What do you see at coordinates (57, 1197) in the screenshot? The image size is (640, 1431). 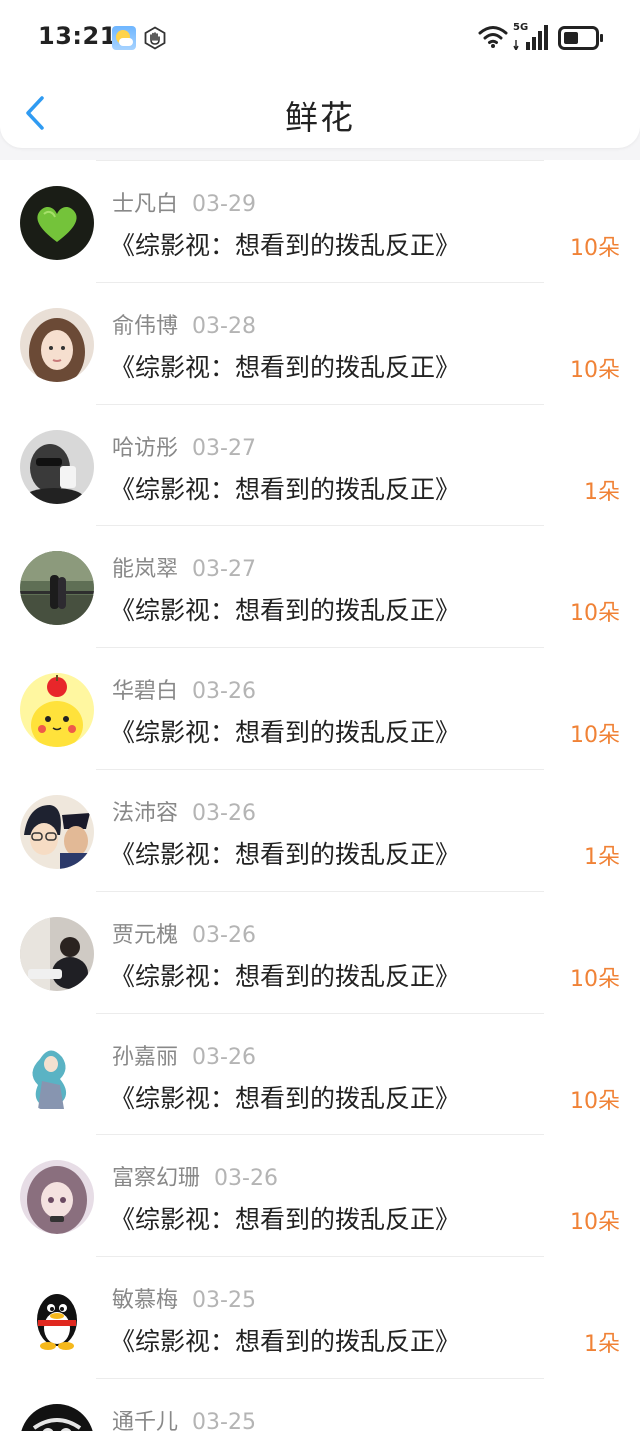 I see `avatar-anime-girl` at bounding box center [57, 1197].